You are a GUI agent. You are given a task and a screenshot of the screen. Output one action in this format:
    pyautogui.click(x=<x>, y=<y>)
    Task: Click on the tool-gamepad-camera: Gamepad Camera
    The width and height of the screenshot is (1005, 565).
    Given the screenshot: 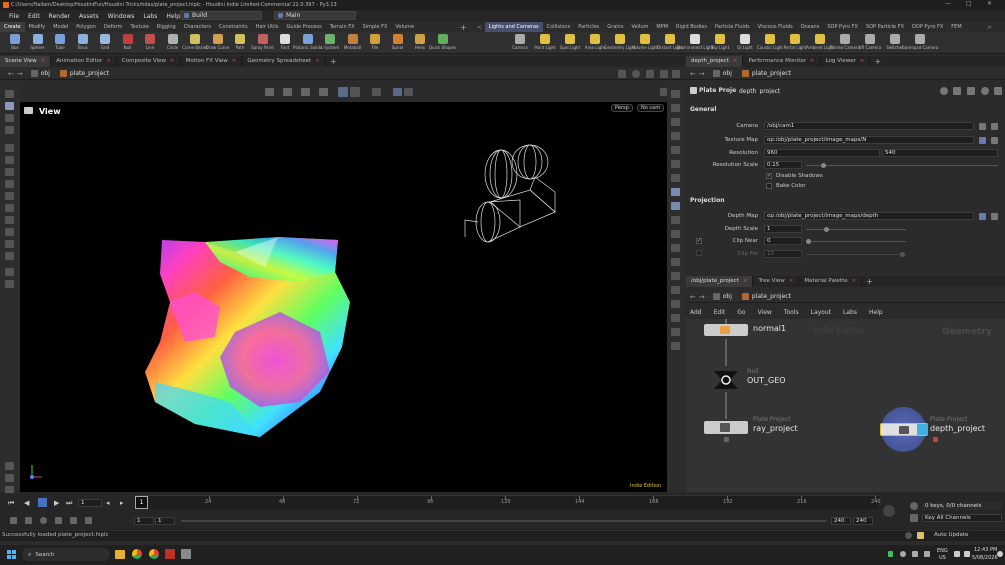 What is the action you would take?
    pyautogui.click(x=920, y=43)
    